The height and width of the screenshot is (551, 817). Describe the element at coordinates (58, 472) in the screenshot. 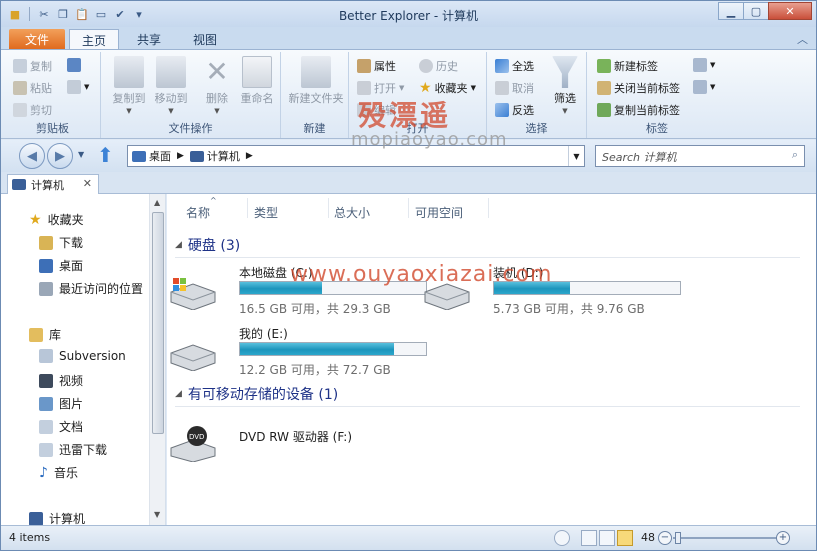

I see `sidebar-item-music: ♪ 音乐` at that location.